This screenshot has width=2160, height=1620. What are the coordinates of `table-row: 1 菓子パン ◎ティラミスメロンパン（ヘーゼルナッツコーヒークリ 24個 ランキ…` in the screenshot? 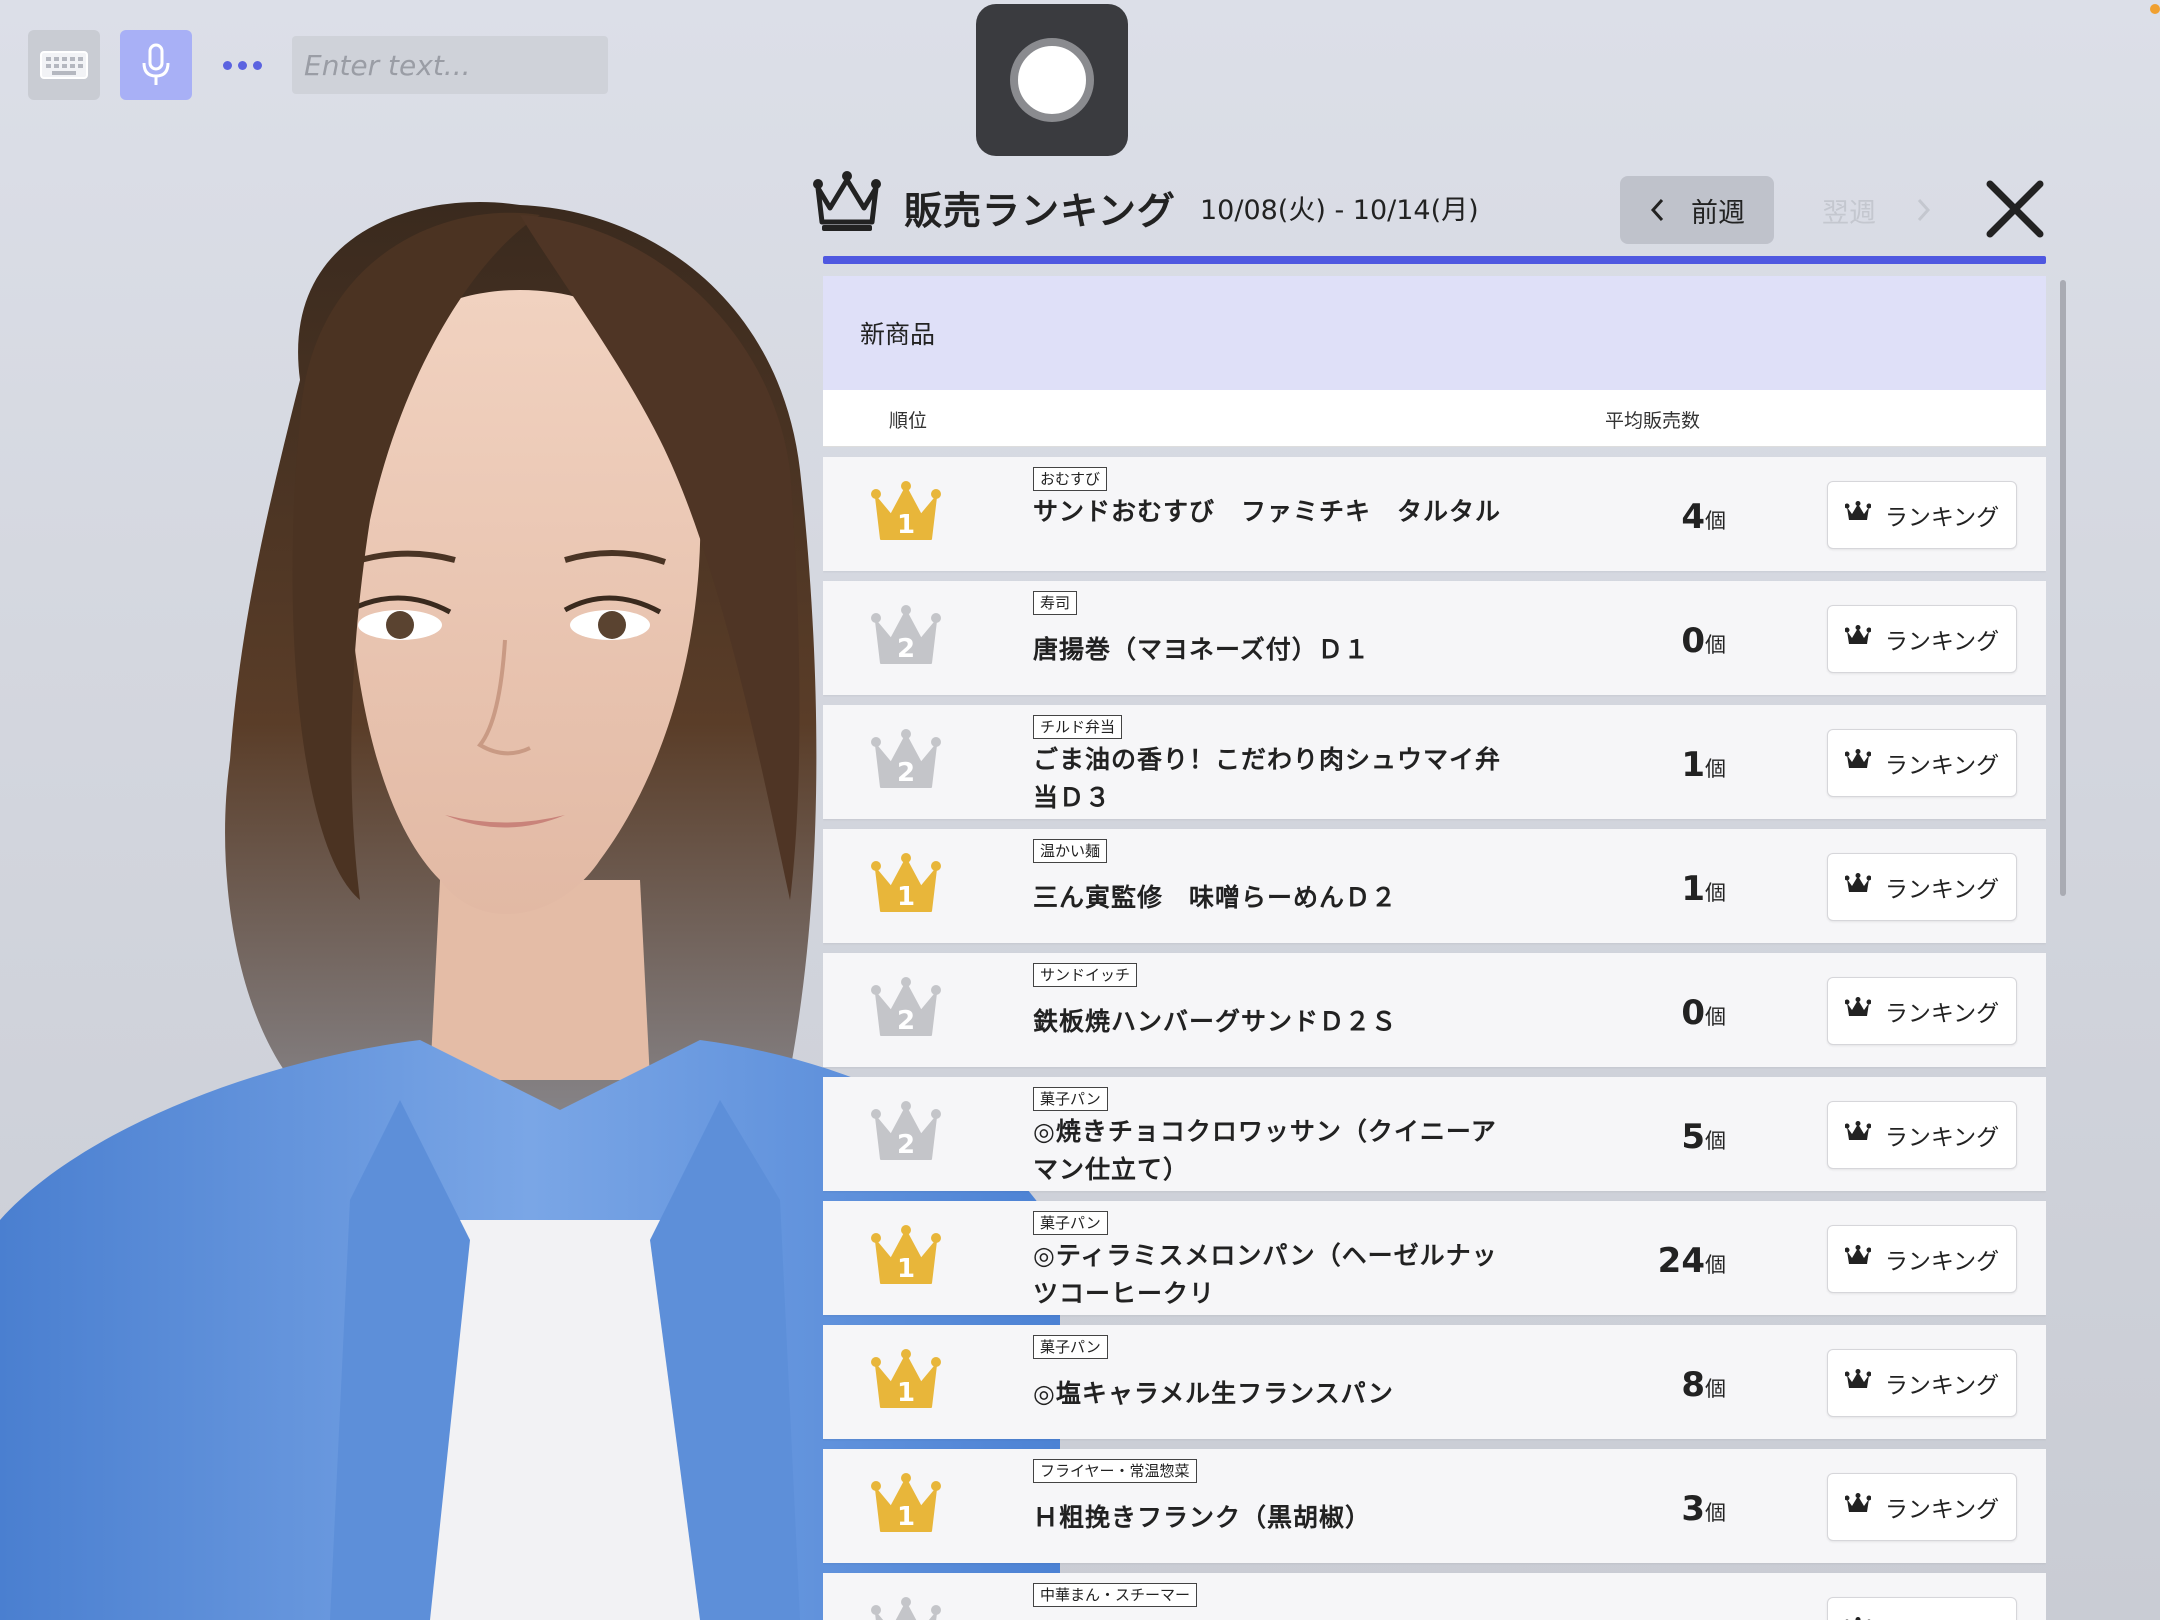 It's located at (1434, 1258).